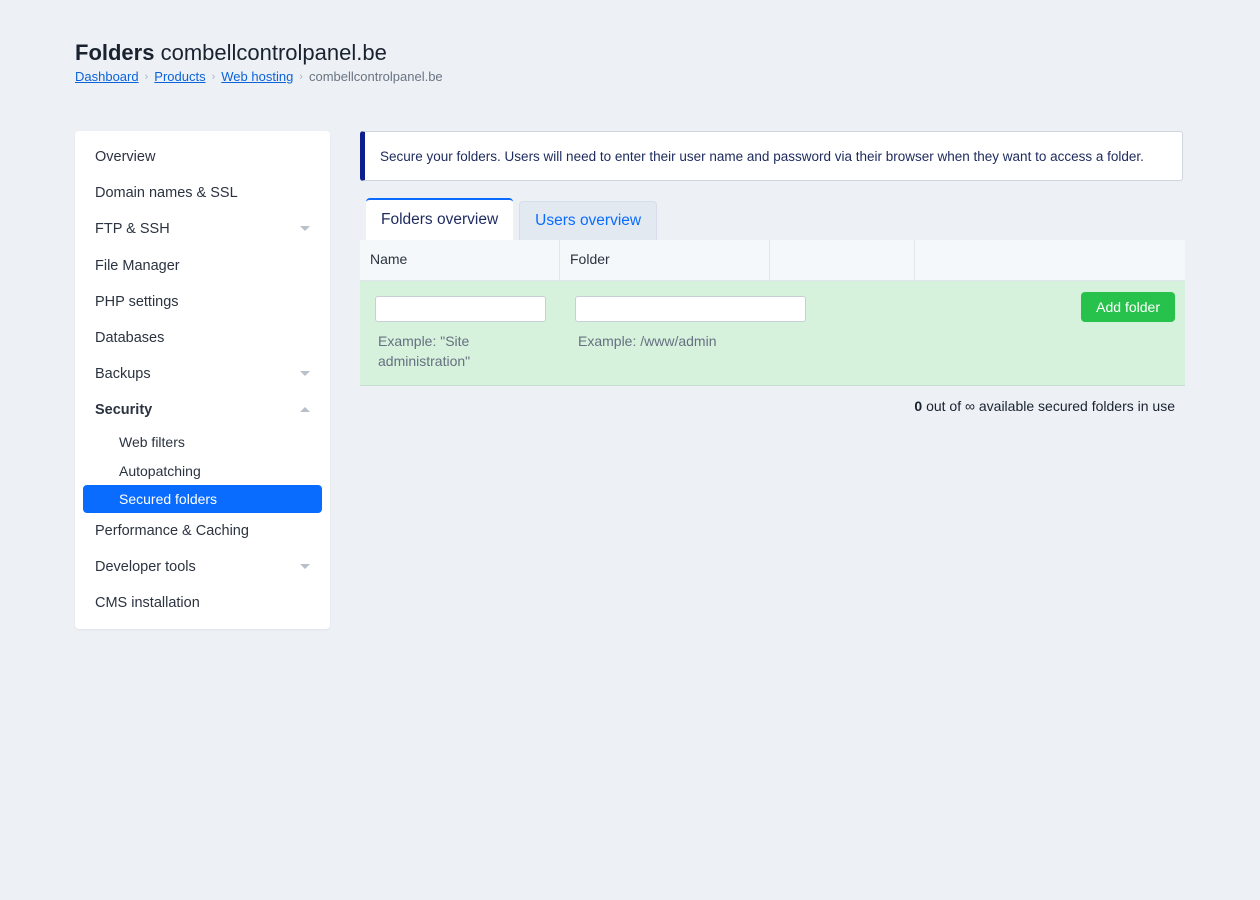 The image size is (1260, 900). Describe the element at coordinates (202, 302) in the screenshot. I see `sidebar-item-php-settings: PHP settings` at that location.